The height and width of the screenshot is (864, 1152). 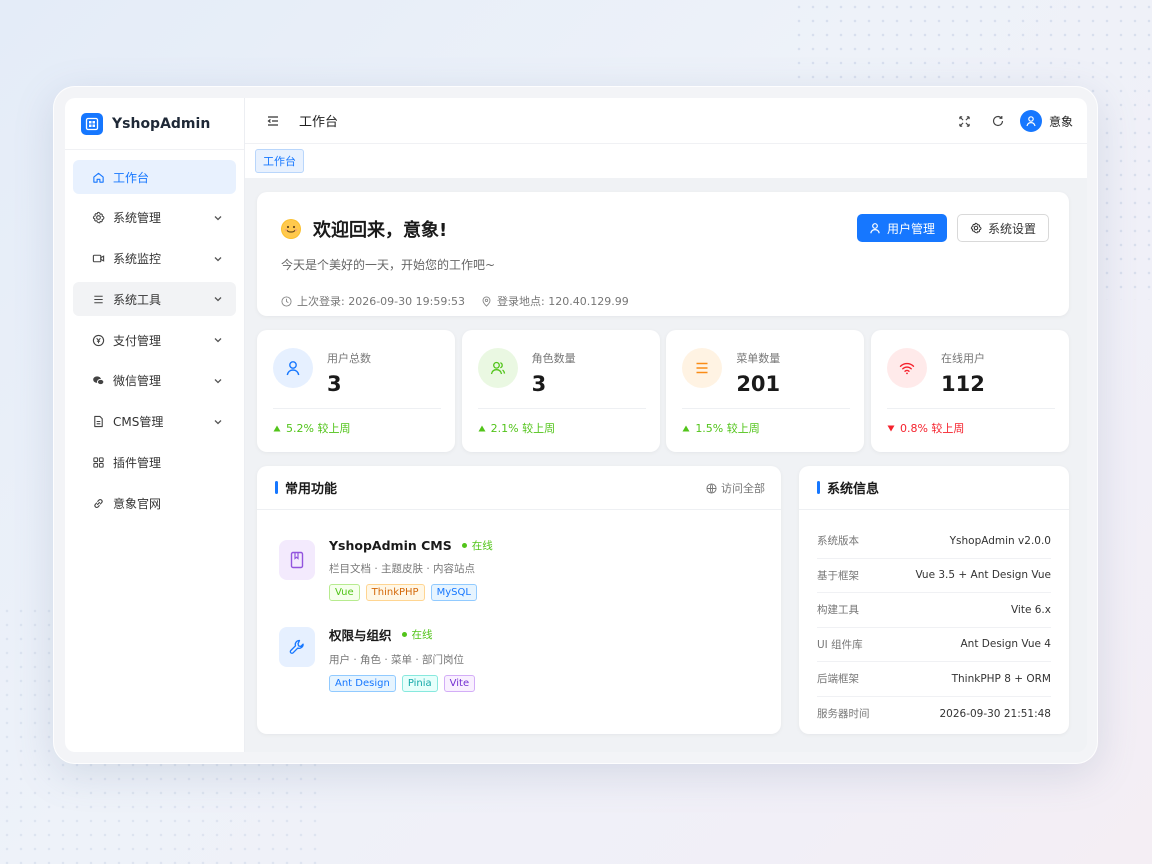 I want to click on stat-trend: 0.8% 较上周, so click(x=925, y=428).